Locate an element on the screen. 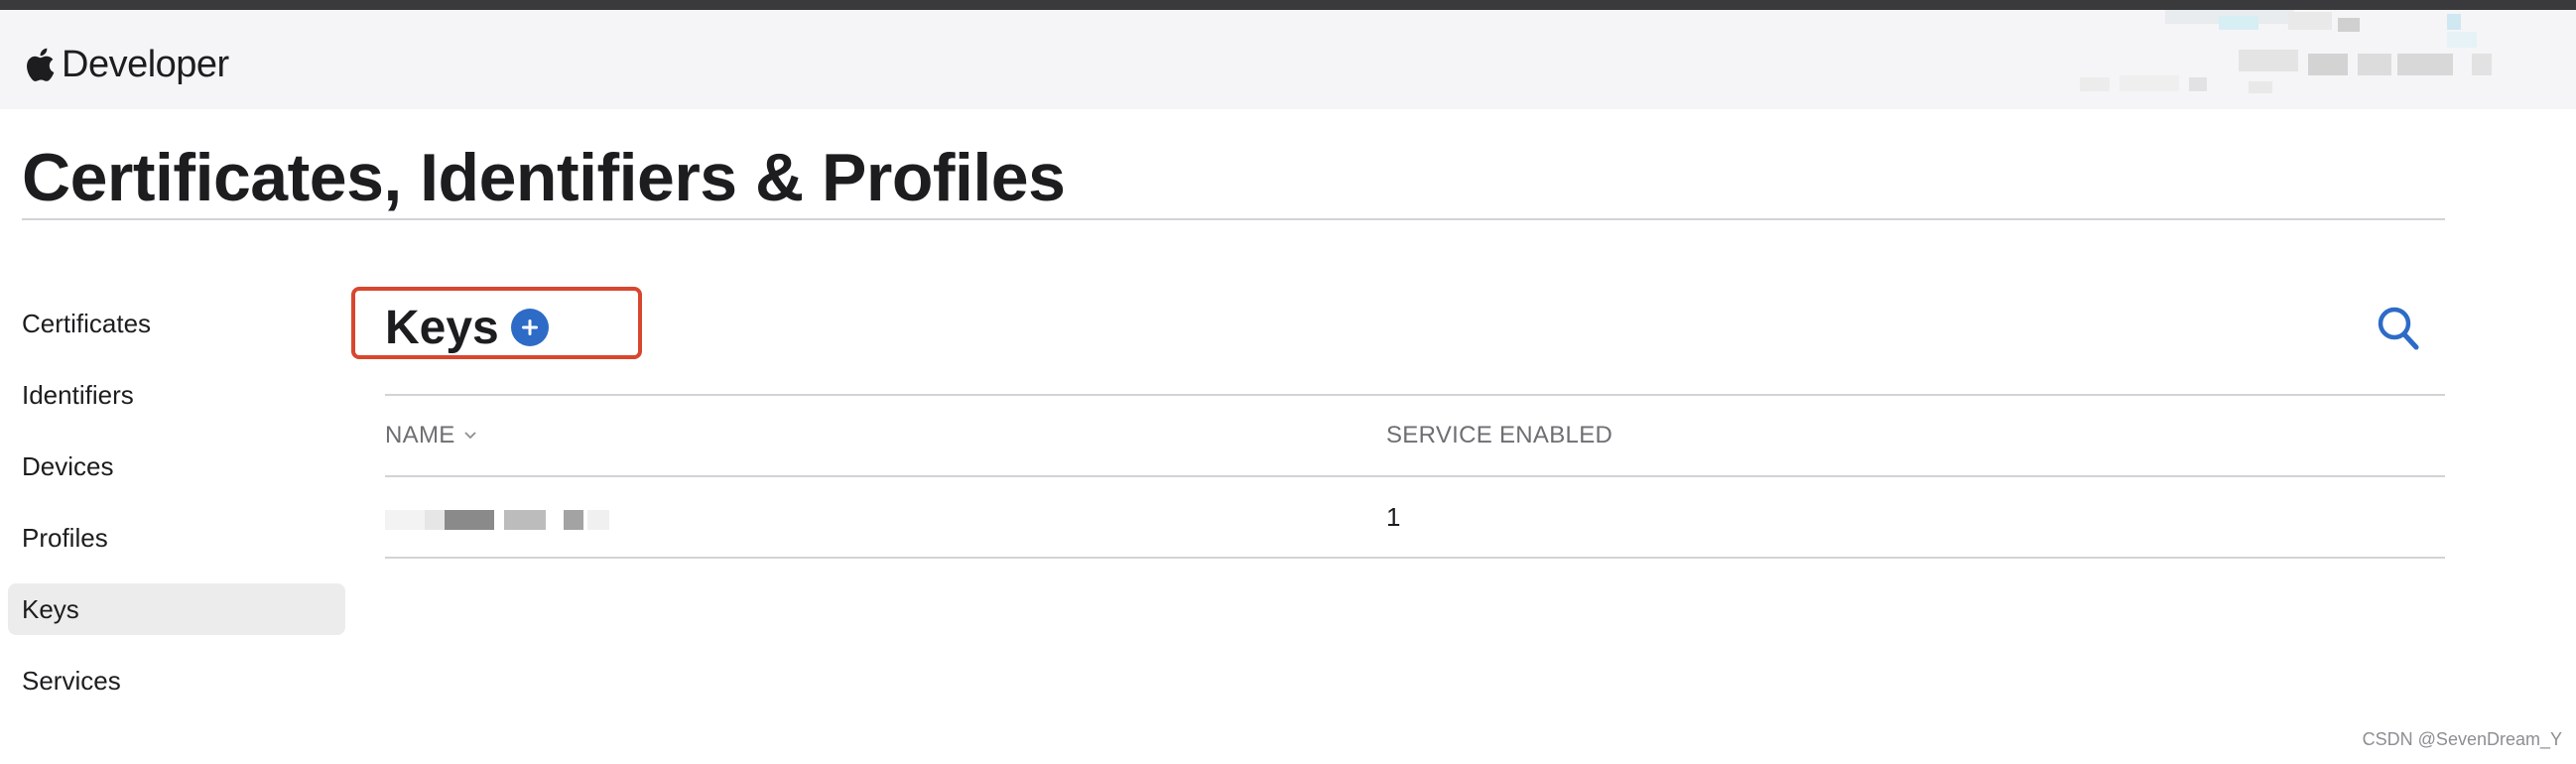 The height and width of the screenshot is (764, 2576). add-key-button is located at coordinates (529, 327).